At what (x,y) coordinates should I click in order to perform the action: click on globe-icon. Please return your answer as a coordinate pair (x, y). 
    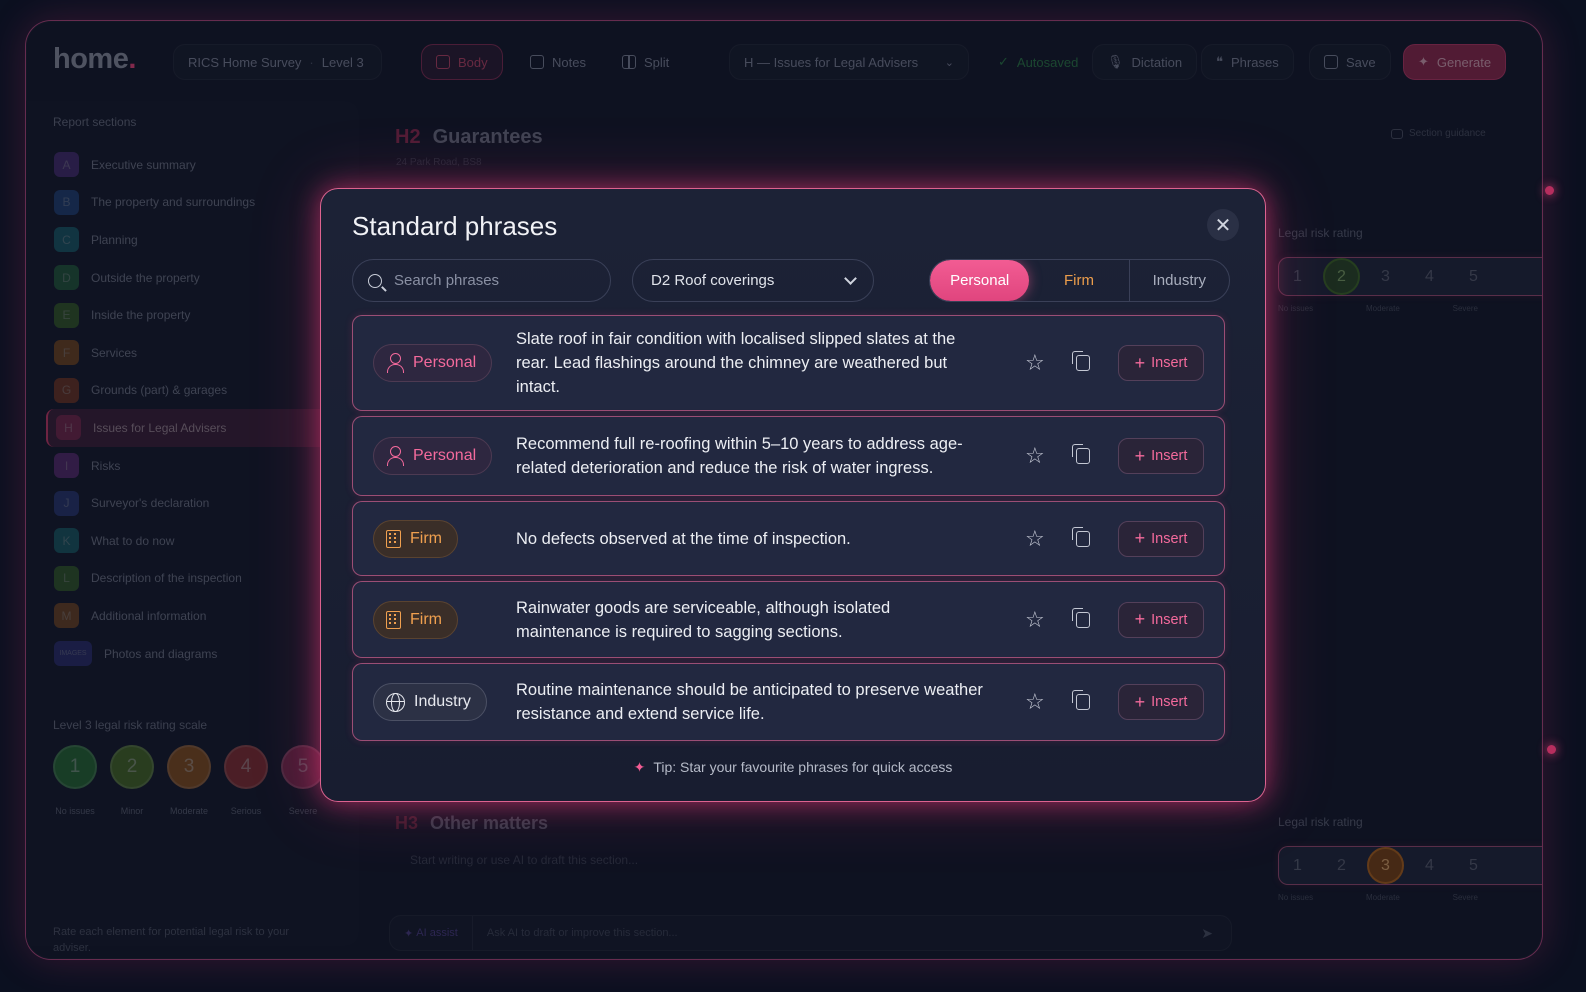
    Looking at the image, I should click on (395, 702).